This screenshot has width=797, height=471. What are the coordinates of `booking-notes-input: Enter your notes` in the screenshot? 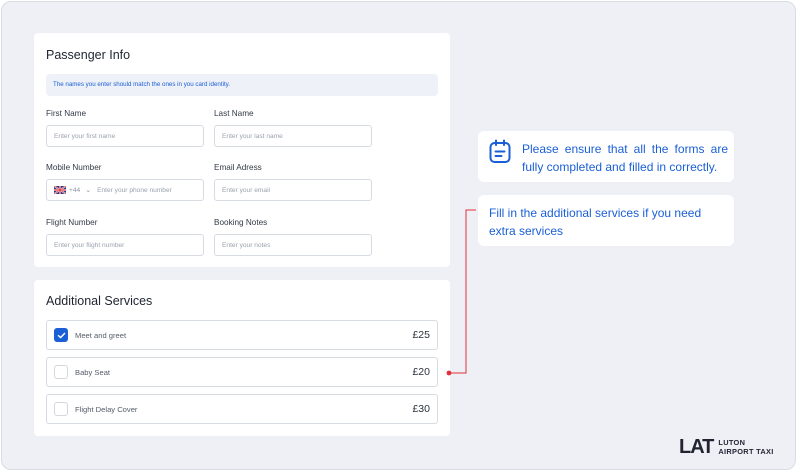 It's located at (293, 245).